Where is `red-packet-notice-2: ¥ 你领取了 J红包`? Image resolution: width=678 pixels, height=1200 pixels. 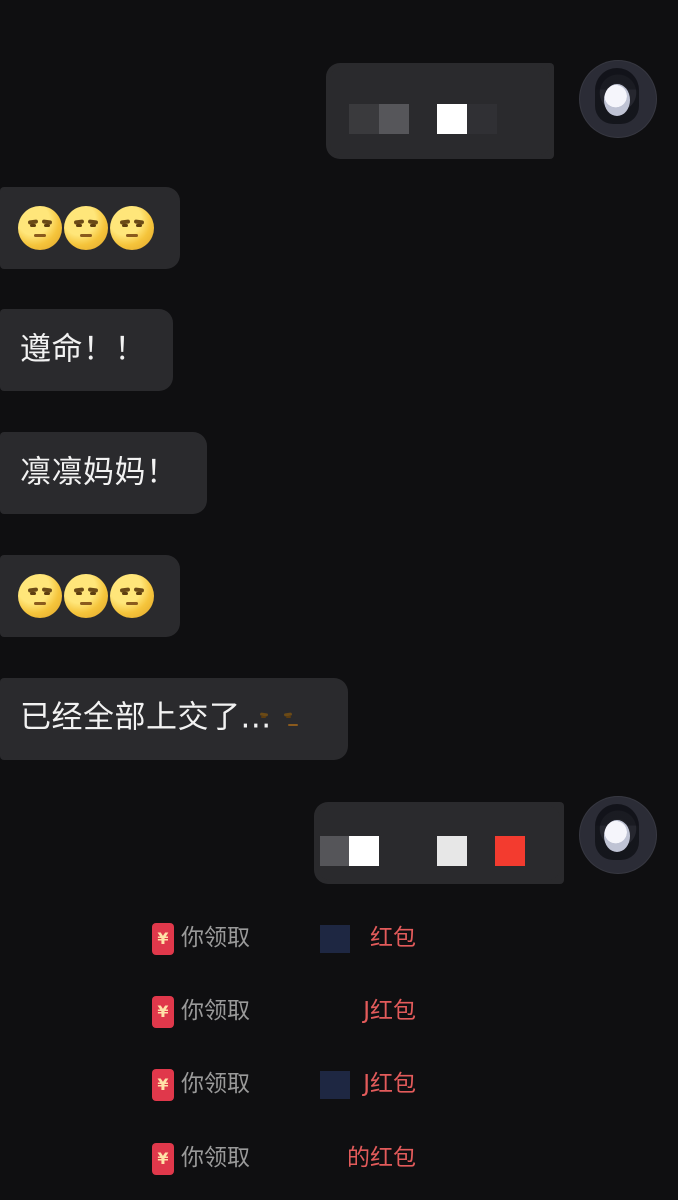
red-packet-notice-2: ¥ 你领取了 J红包 is located at coordinates (287, 1011).